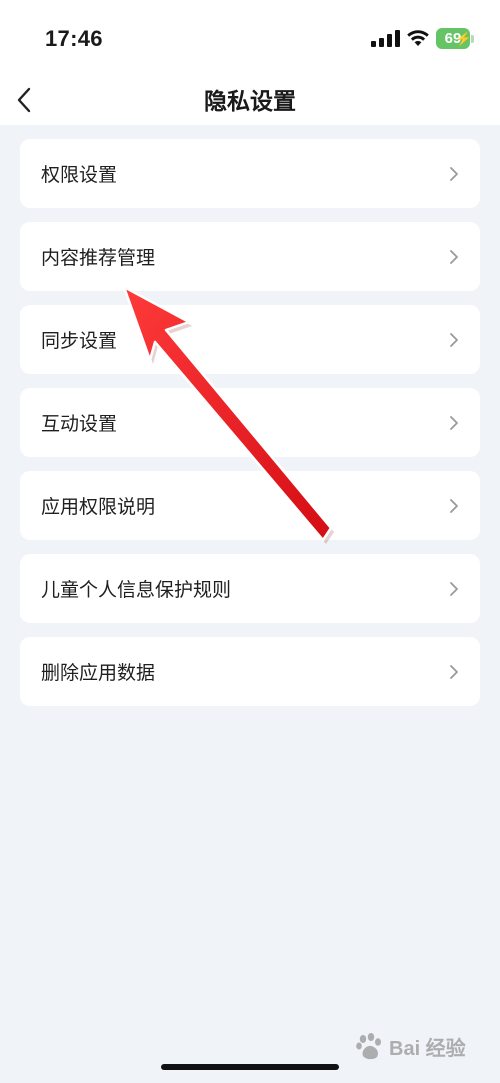  Describe the element at coordinates (250, 173) in the screenshot. I see `menu-item-permission-settings: 权限设置` at that location.